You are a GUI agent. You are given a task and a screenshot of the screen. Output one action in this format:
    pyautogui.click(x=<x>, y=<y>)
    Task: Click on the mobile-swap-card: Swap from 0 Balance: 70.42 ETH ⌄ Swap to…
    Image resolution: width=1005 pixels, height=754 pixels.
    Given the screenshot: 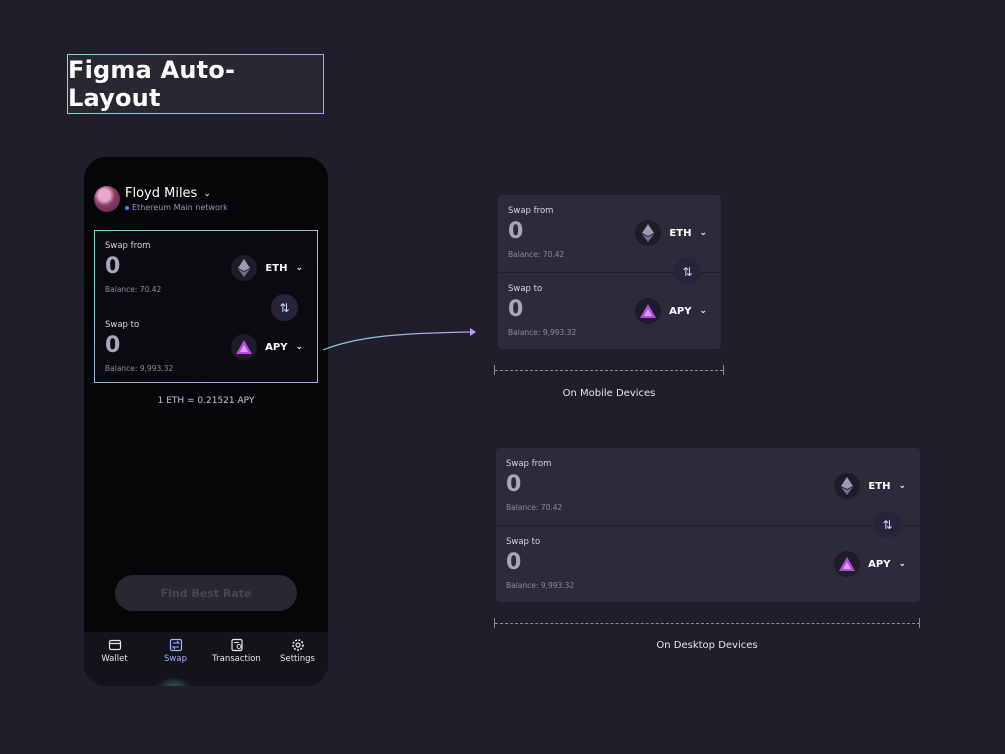 What is the action you would take?
    pyautogui.click(x=609, y=272)
    